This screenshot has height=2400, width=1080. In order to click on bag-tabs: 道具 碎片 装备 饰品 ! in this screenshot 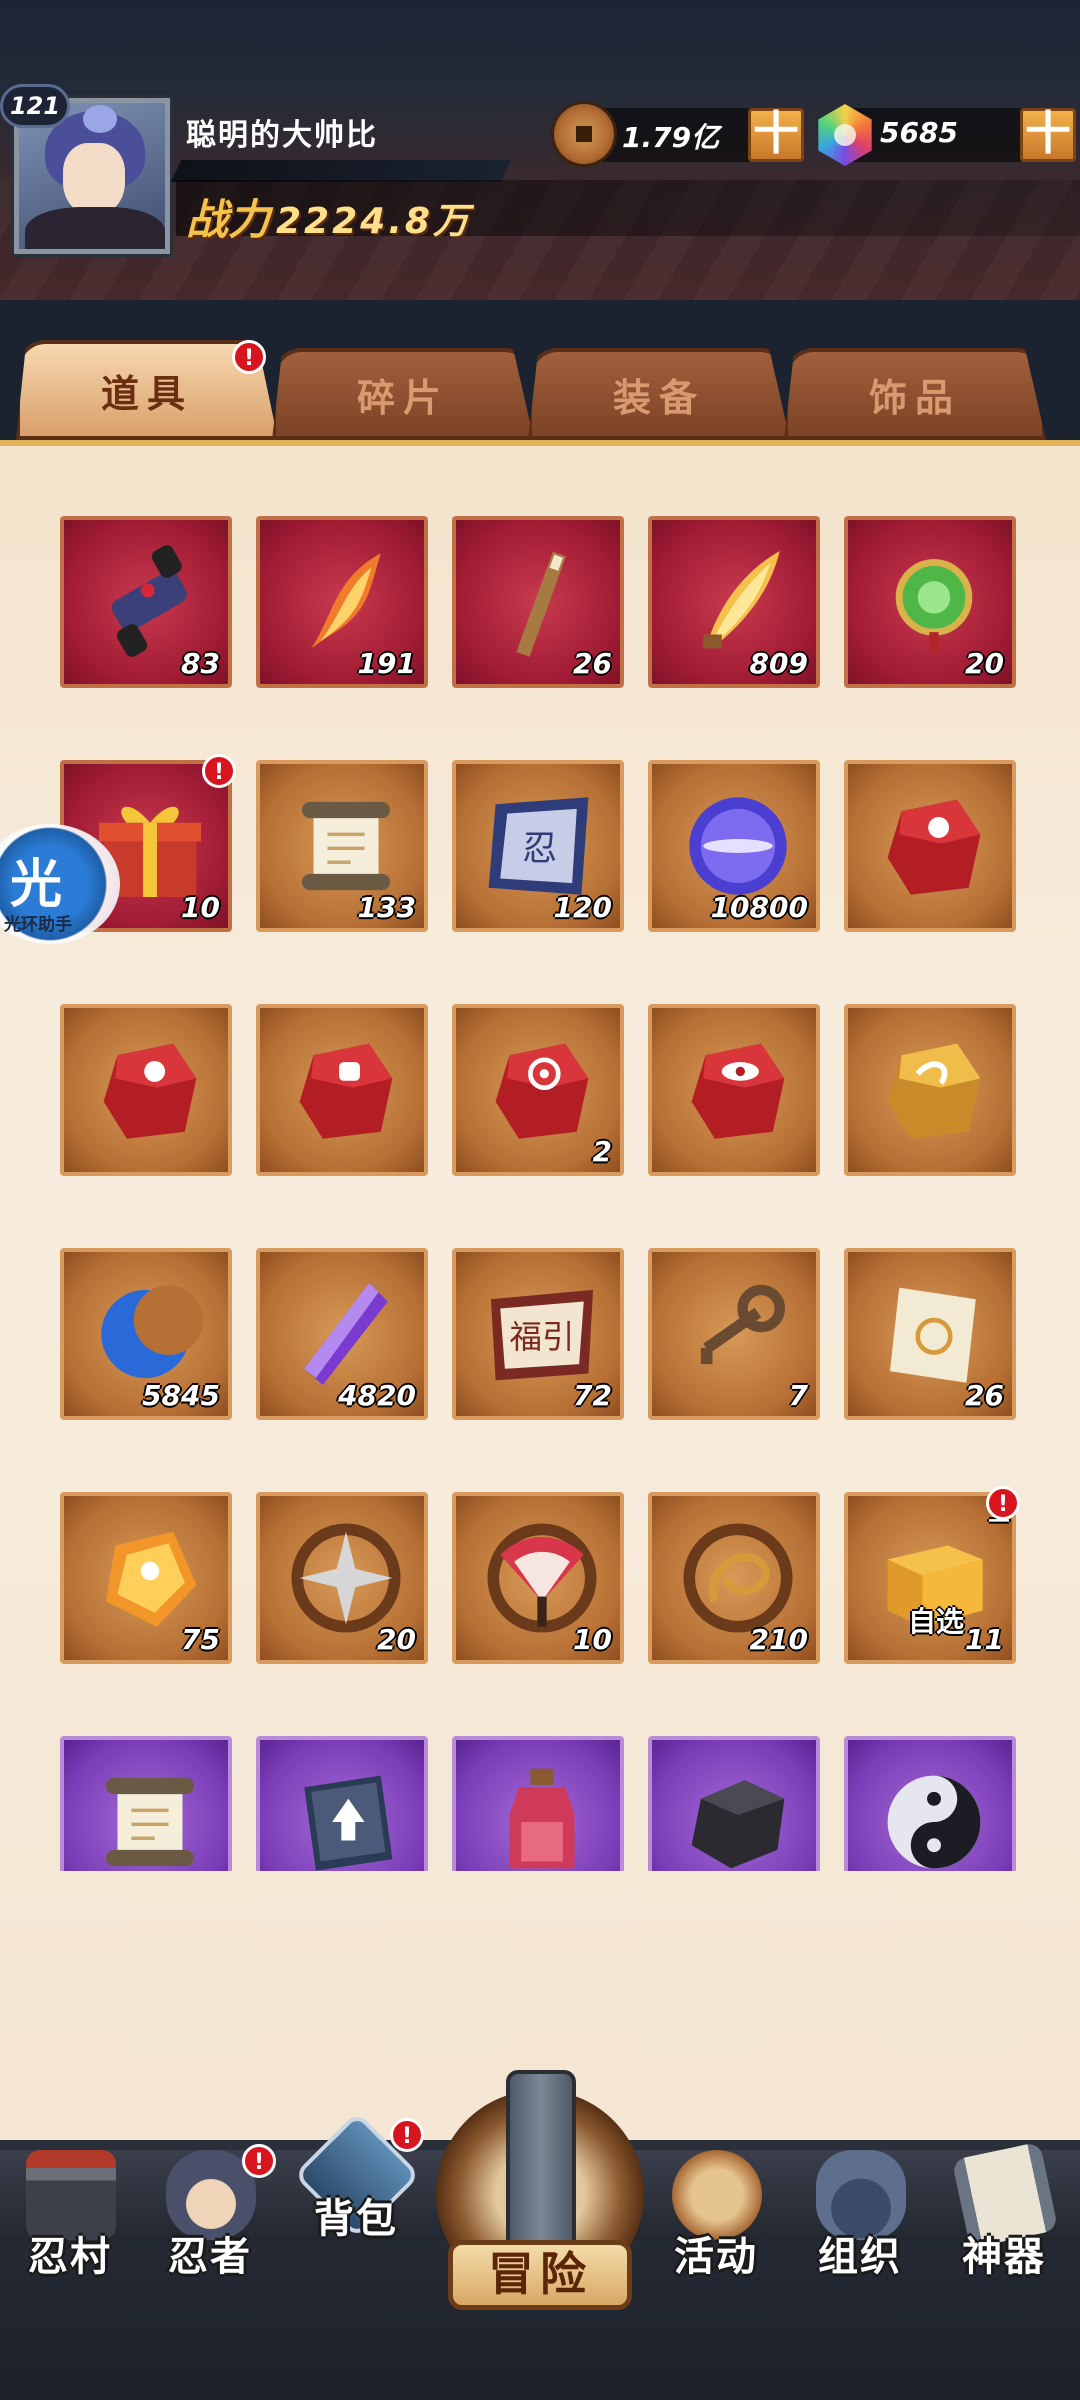, I will do `click(540, 390)`.